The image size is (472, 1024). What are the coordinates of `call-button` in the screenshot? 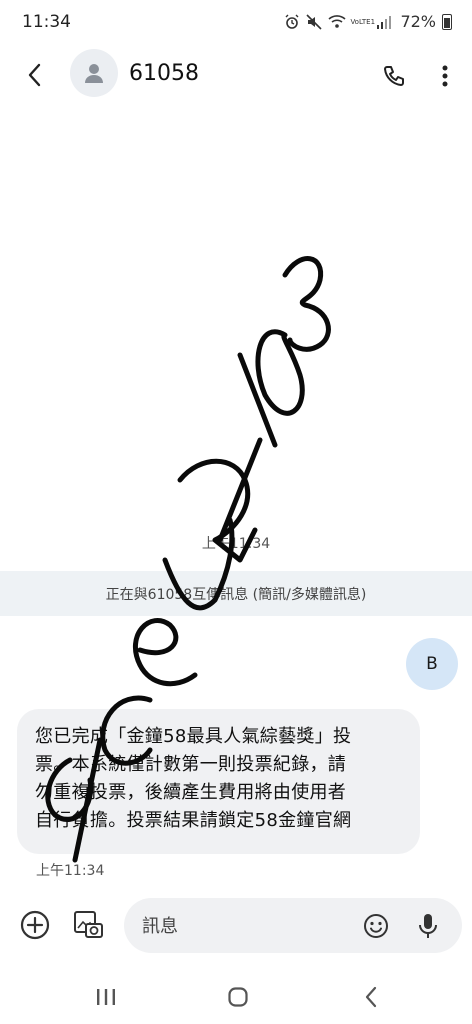 It's located at (394, 76).